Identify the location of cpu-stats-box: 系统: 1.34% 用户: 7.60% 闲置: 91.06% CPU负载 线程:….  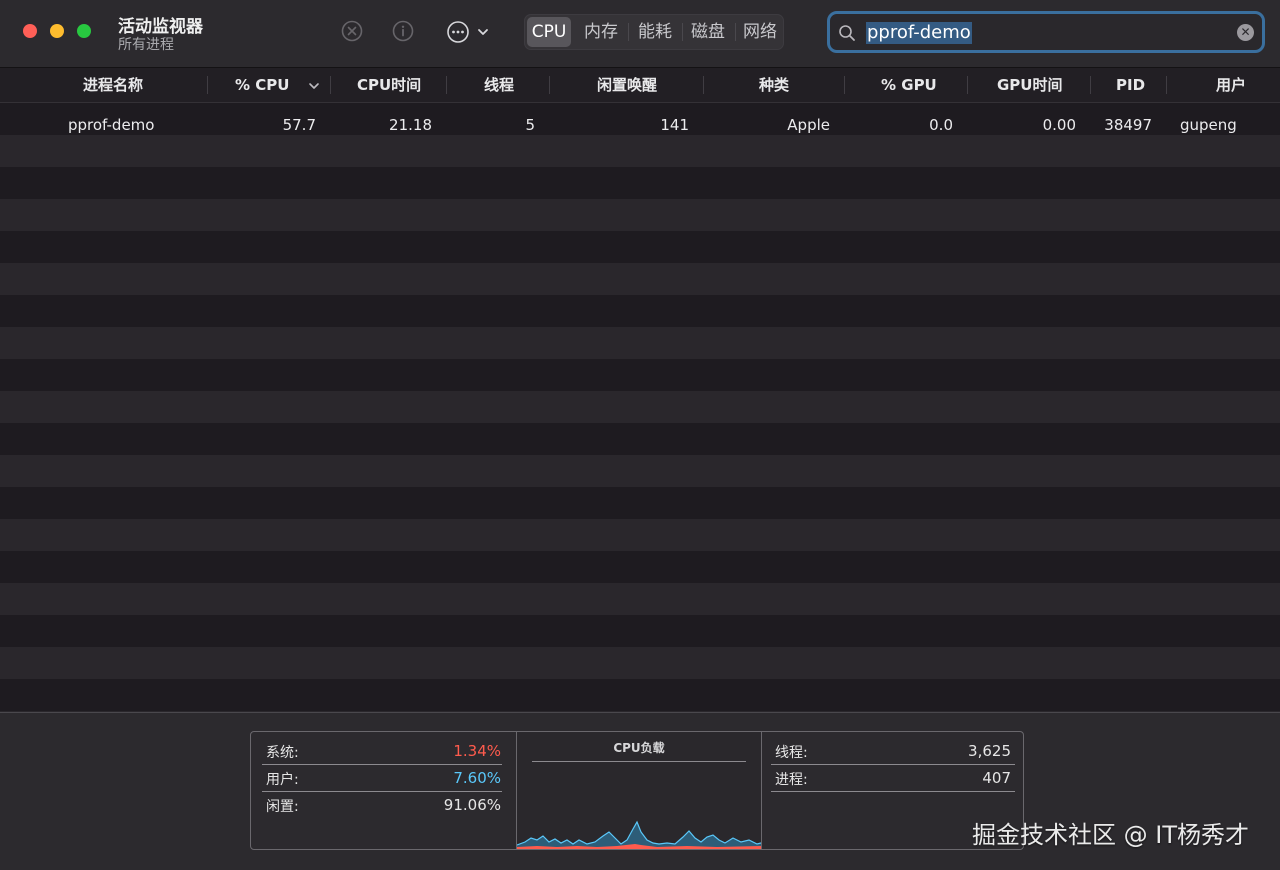
(637, 790).